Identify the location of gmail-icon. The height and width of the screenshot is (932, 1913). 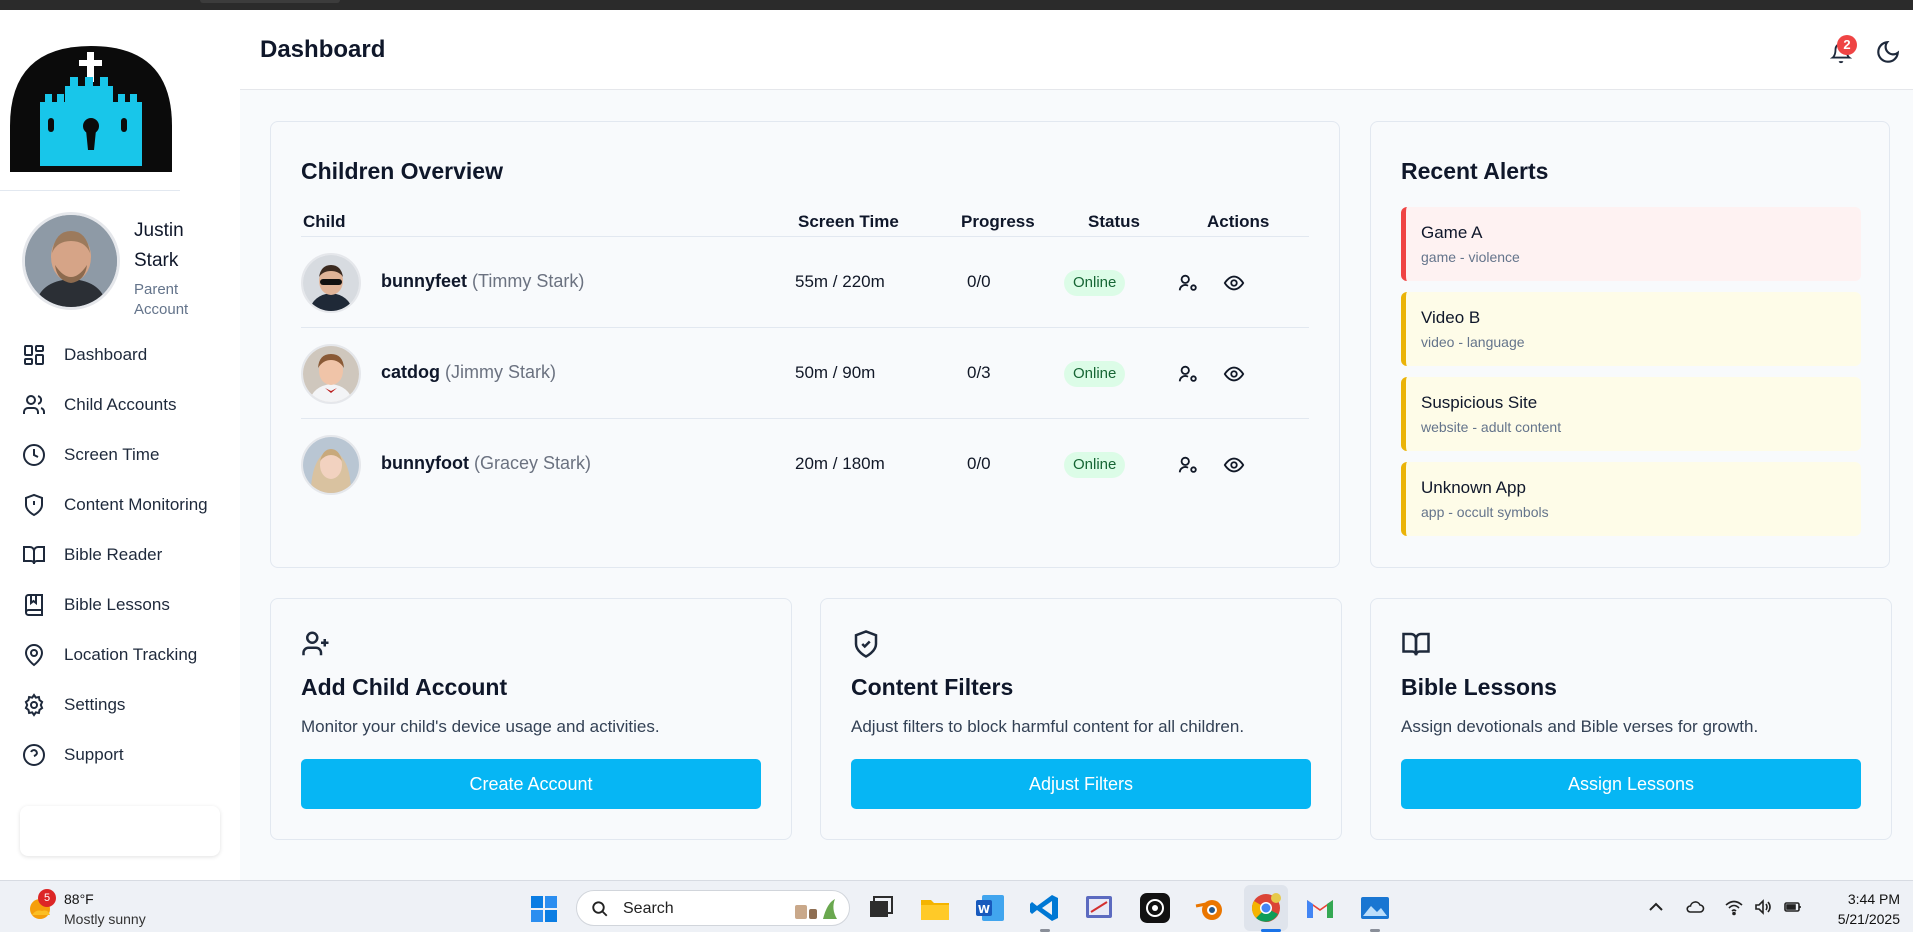
(1320, 908).